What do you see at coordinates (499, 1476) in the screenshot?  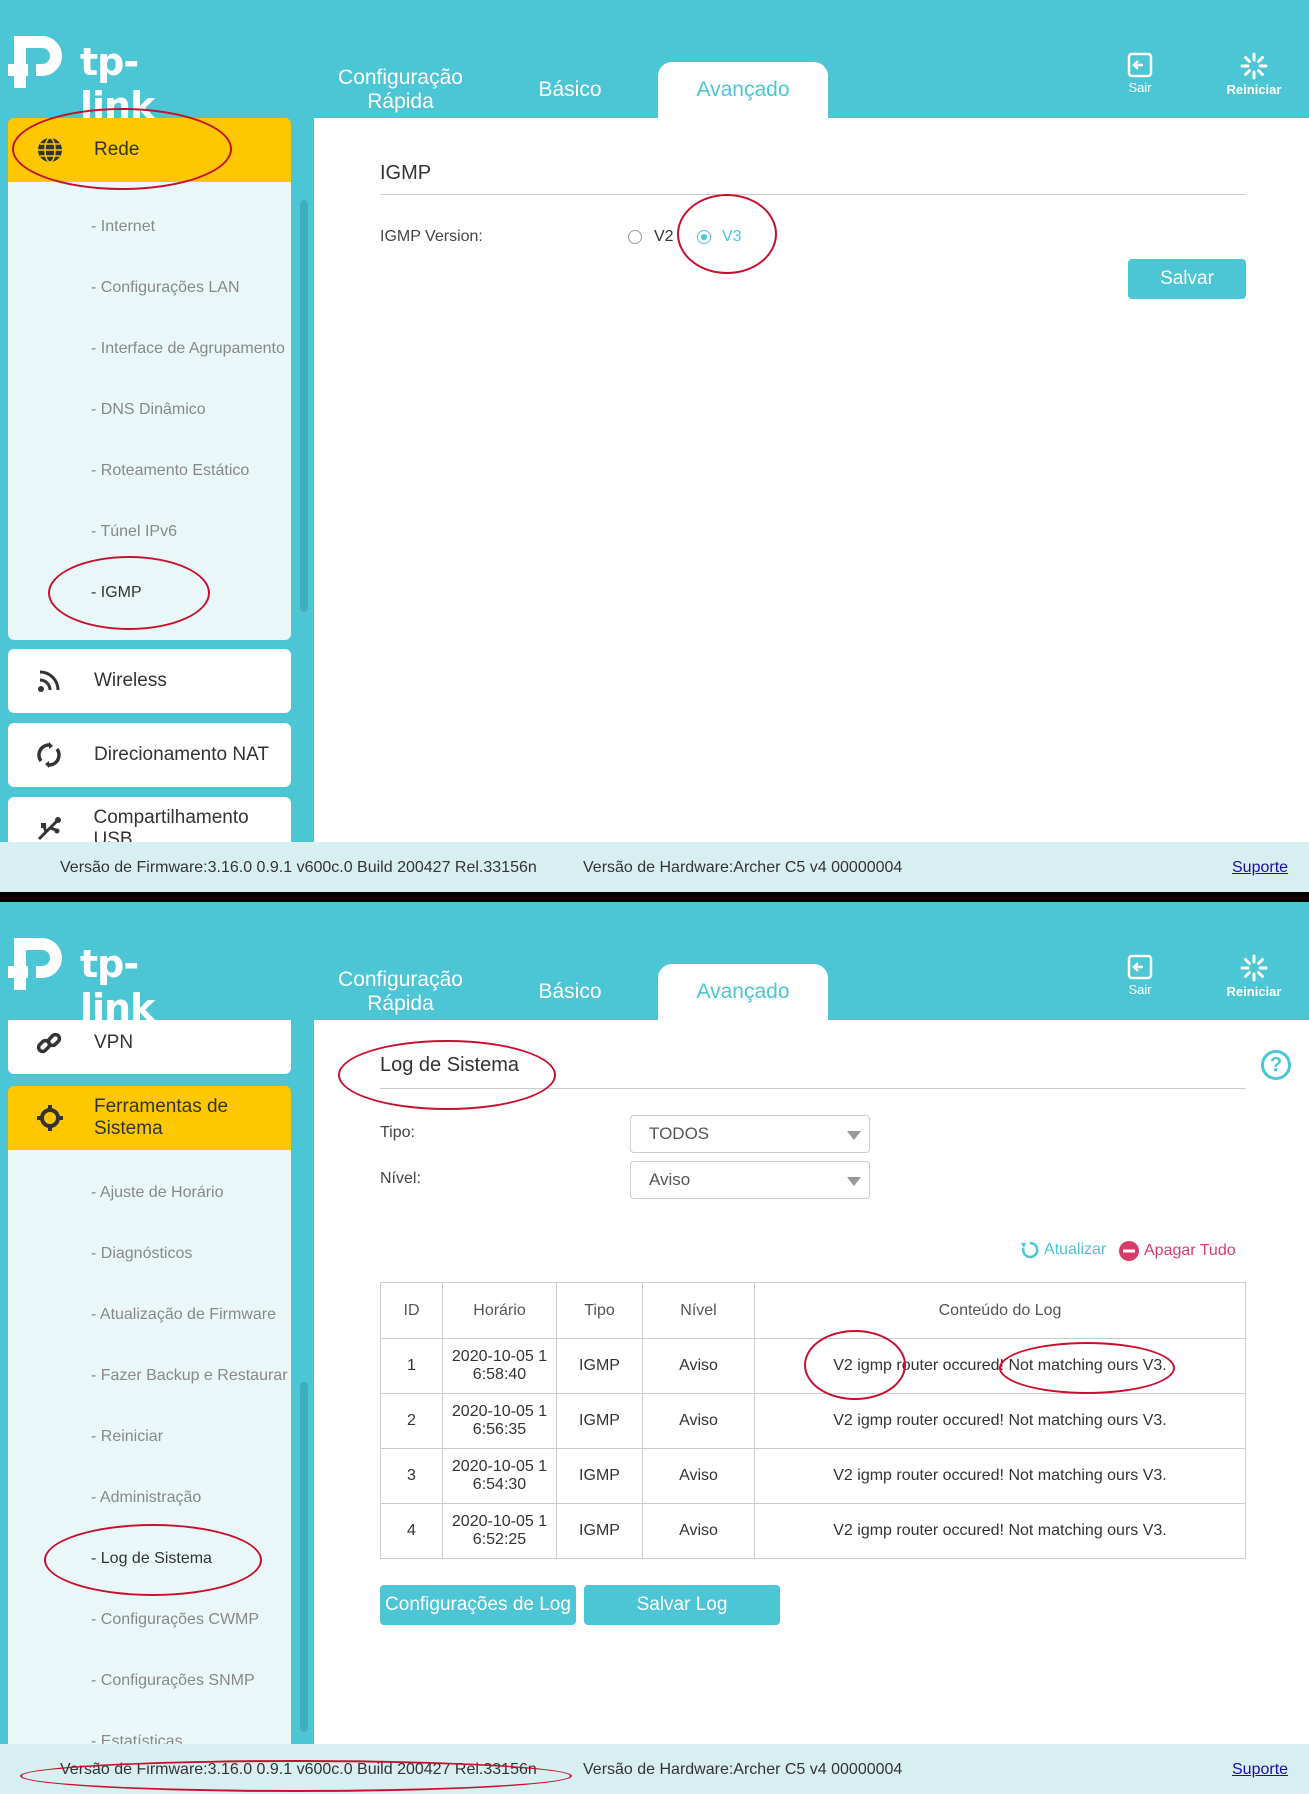 I see `cell-time: 2020-10-05 1 6:54:30` at bounding box center [499, 1476].